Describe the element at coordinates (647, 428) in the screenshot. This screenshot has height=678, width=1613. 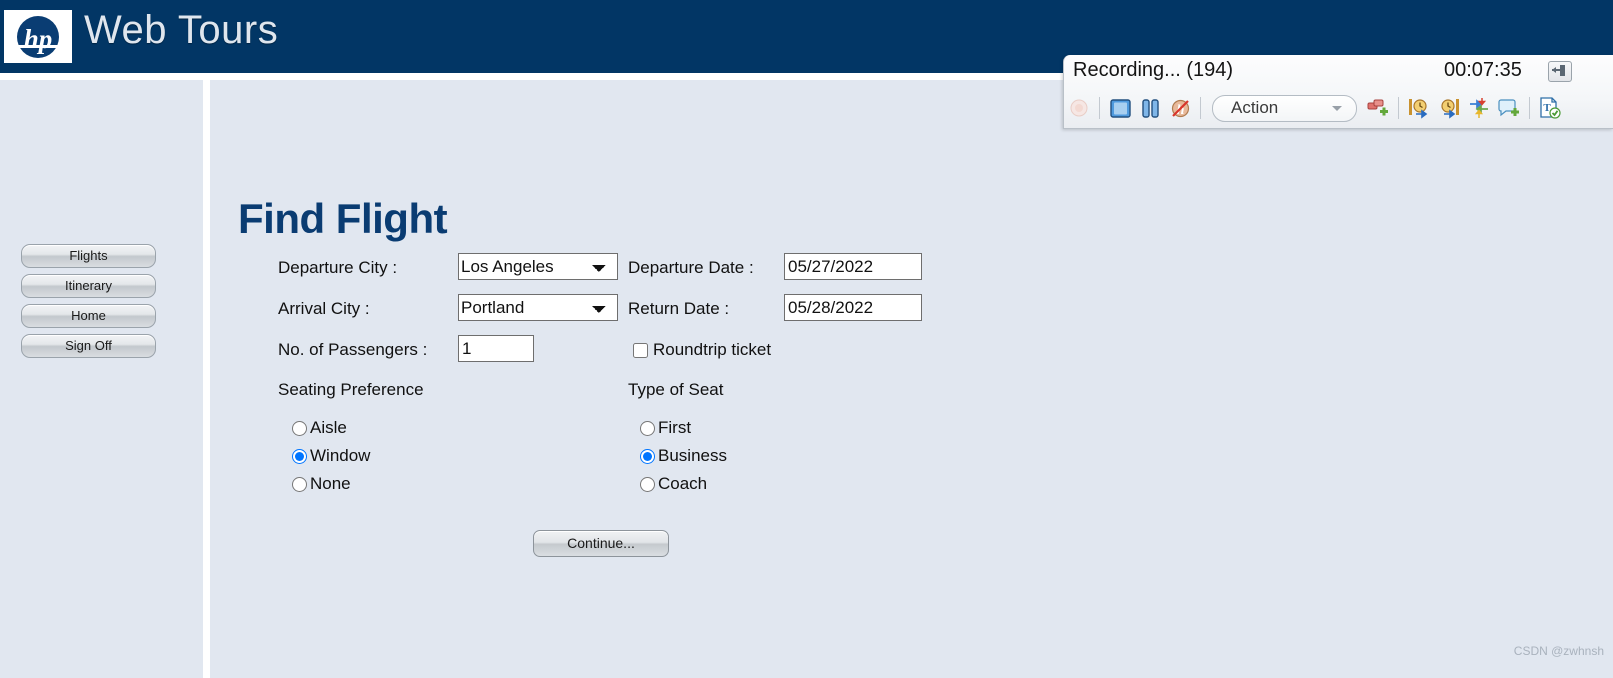
I see `radio-input-first` at that location.